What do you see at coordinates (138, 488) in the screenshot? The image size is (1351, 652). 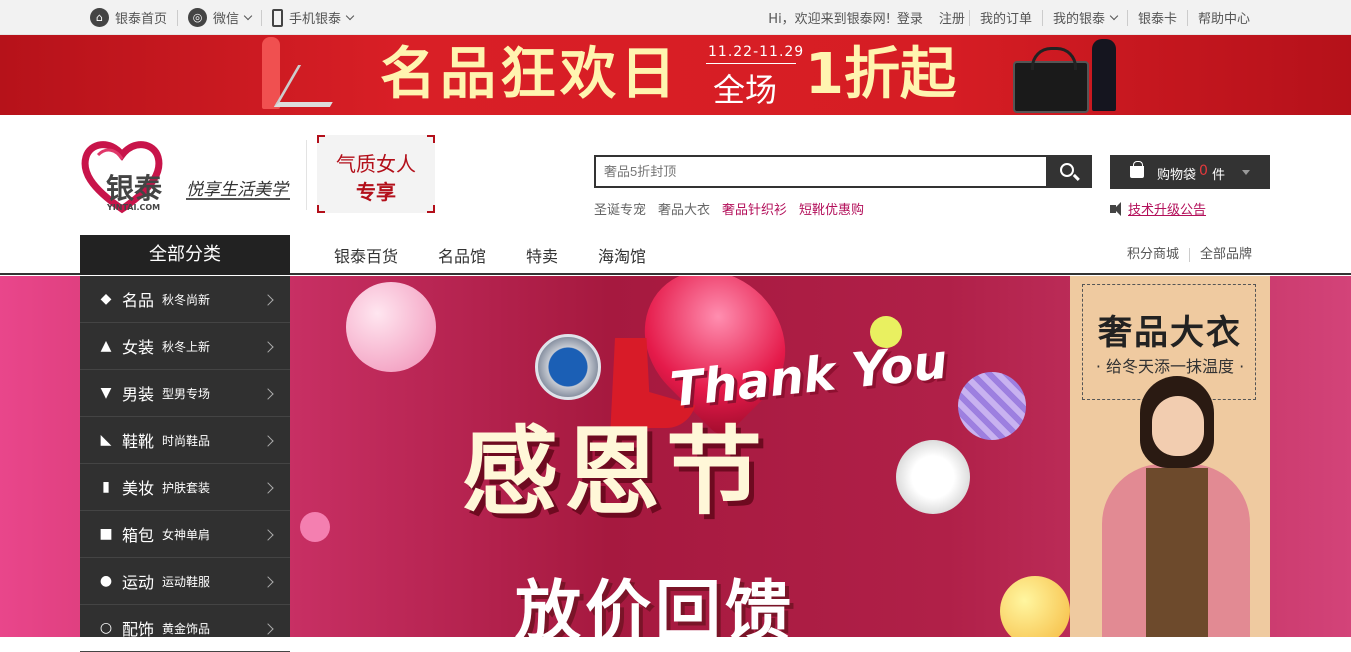 I see `category-name: 美妆` at bounding box center [138, 488].